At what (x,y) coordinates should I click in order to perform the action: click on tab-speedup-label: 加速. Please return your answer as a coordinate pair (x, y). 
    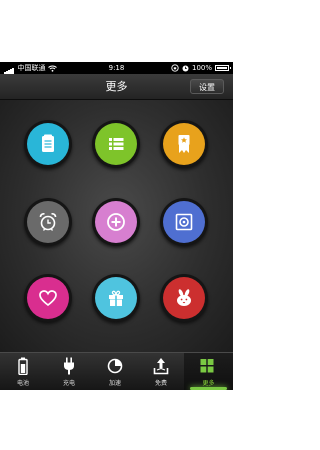
    Looking at the image, I should click on (114, 383).